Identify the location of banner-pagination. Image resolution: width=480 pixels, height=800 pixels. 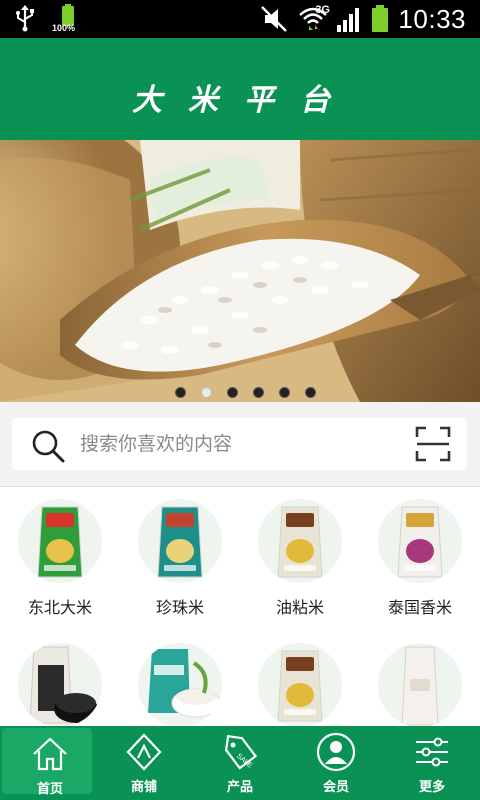
(240, 393).